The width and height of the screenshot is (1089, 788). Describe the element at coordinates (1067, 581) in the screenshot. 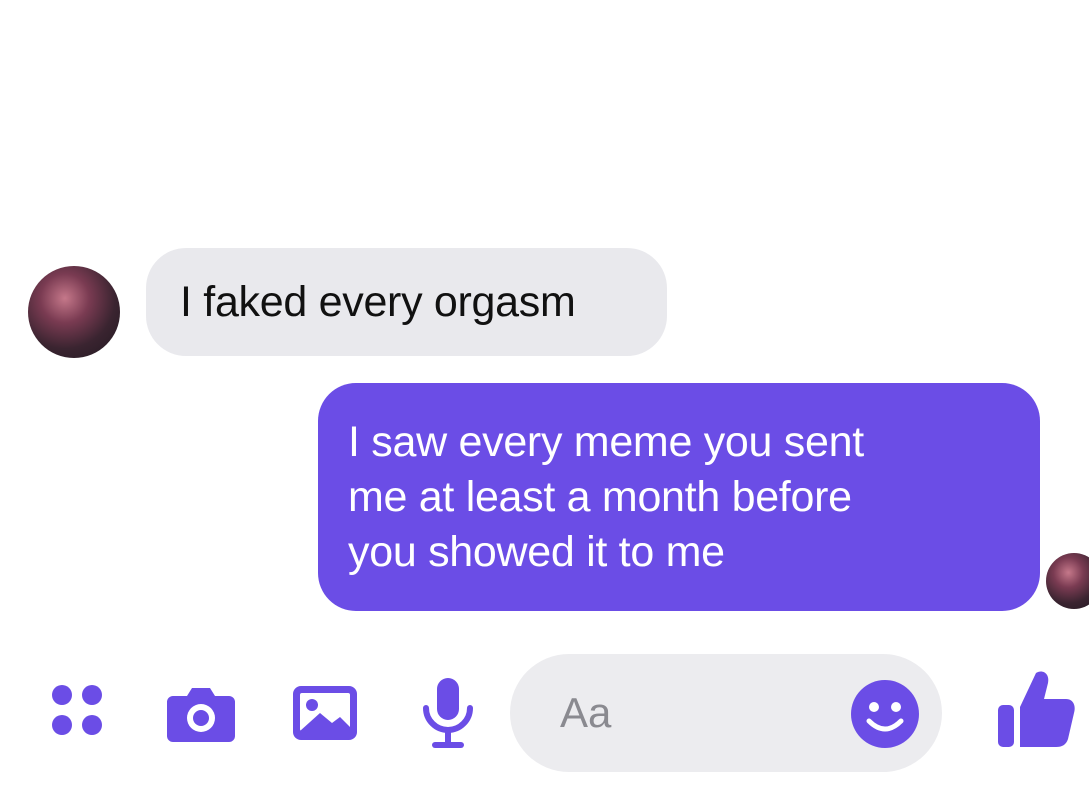

I see `seen-receipt-avatar` at that location.